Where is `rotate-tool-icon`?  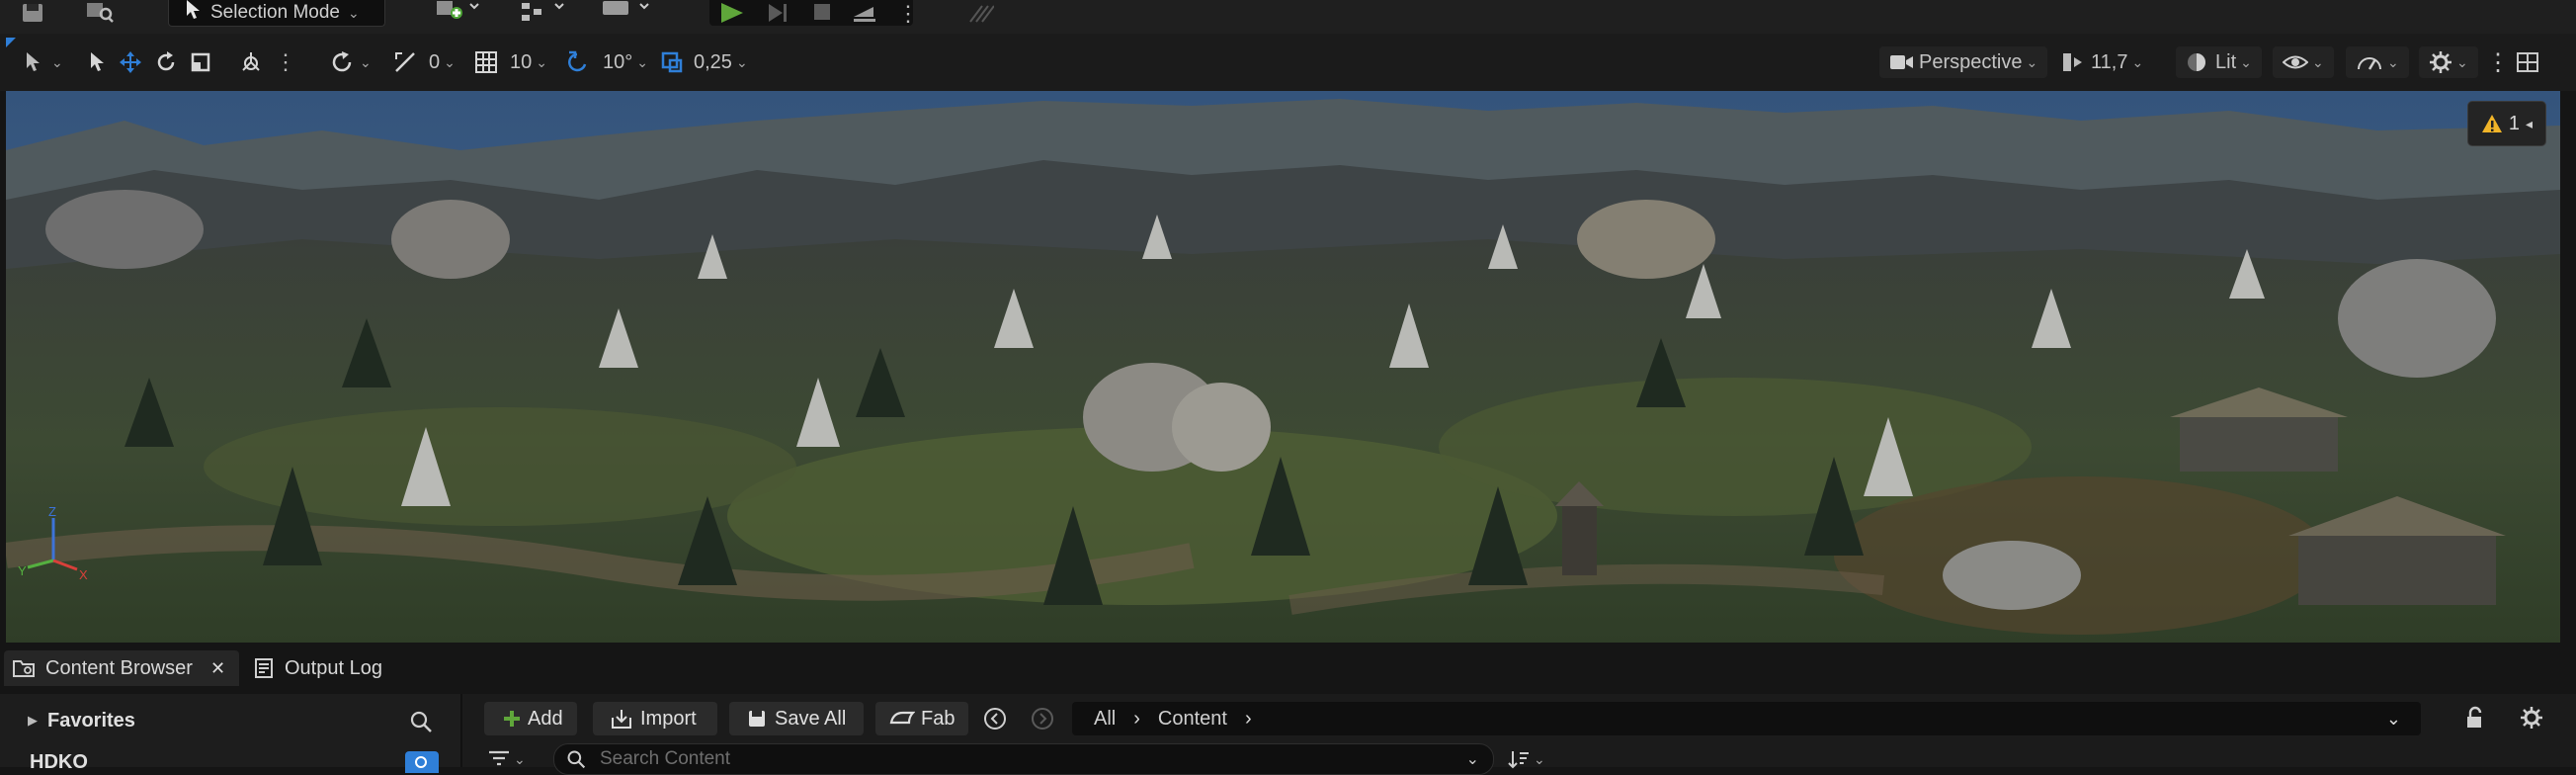 rotate-tool-icon is located at coordinates (166, 62).